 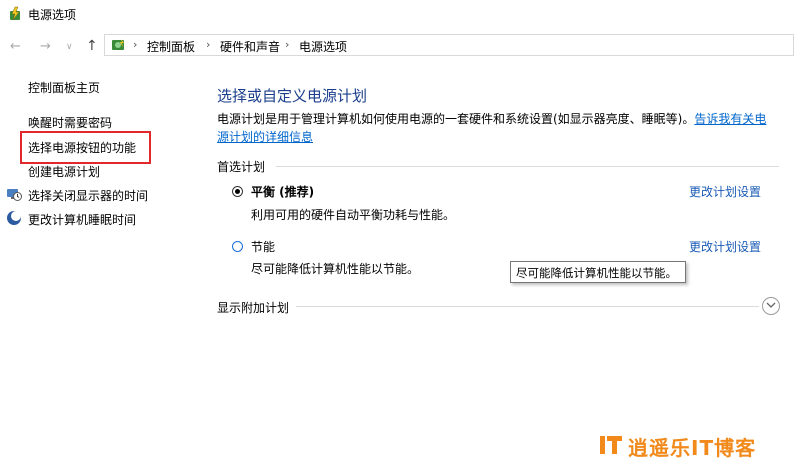 I want to click on tooltip: 尽可能降低计算机性能以节能。, so click(x=598, y=272).